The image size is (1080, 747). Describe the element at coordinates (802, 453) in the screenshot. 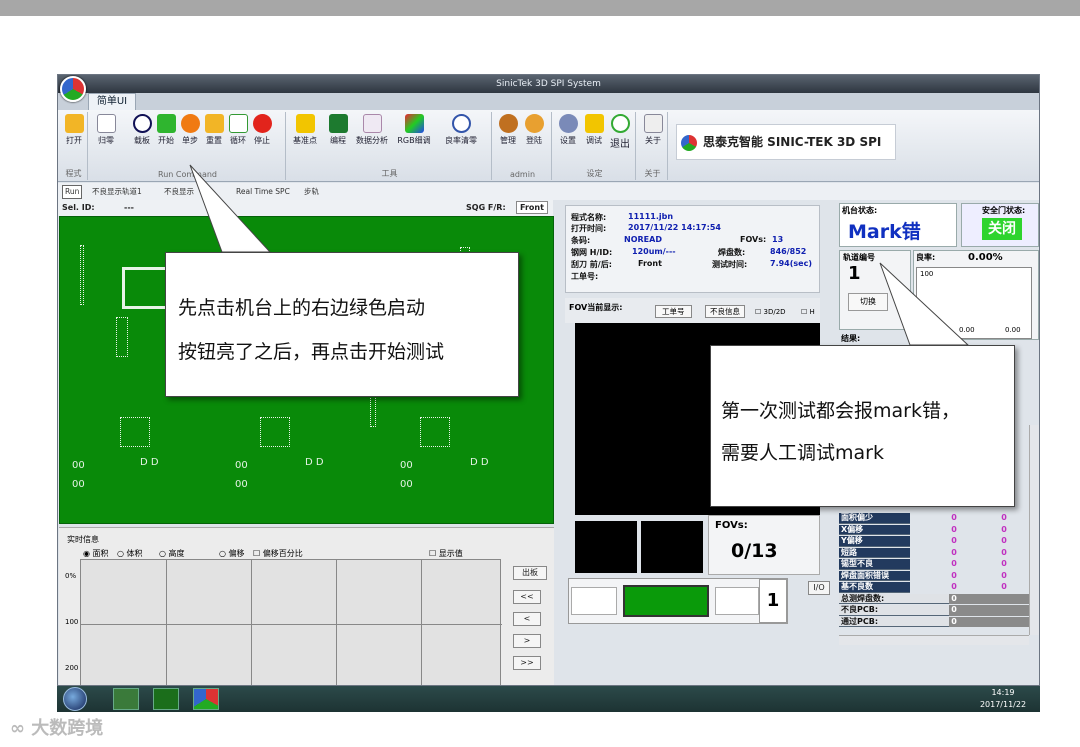

I see `callout-text: 需要人工调试mark` at that location.